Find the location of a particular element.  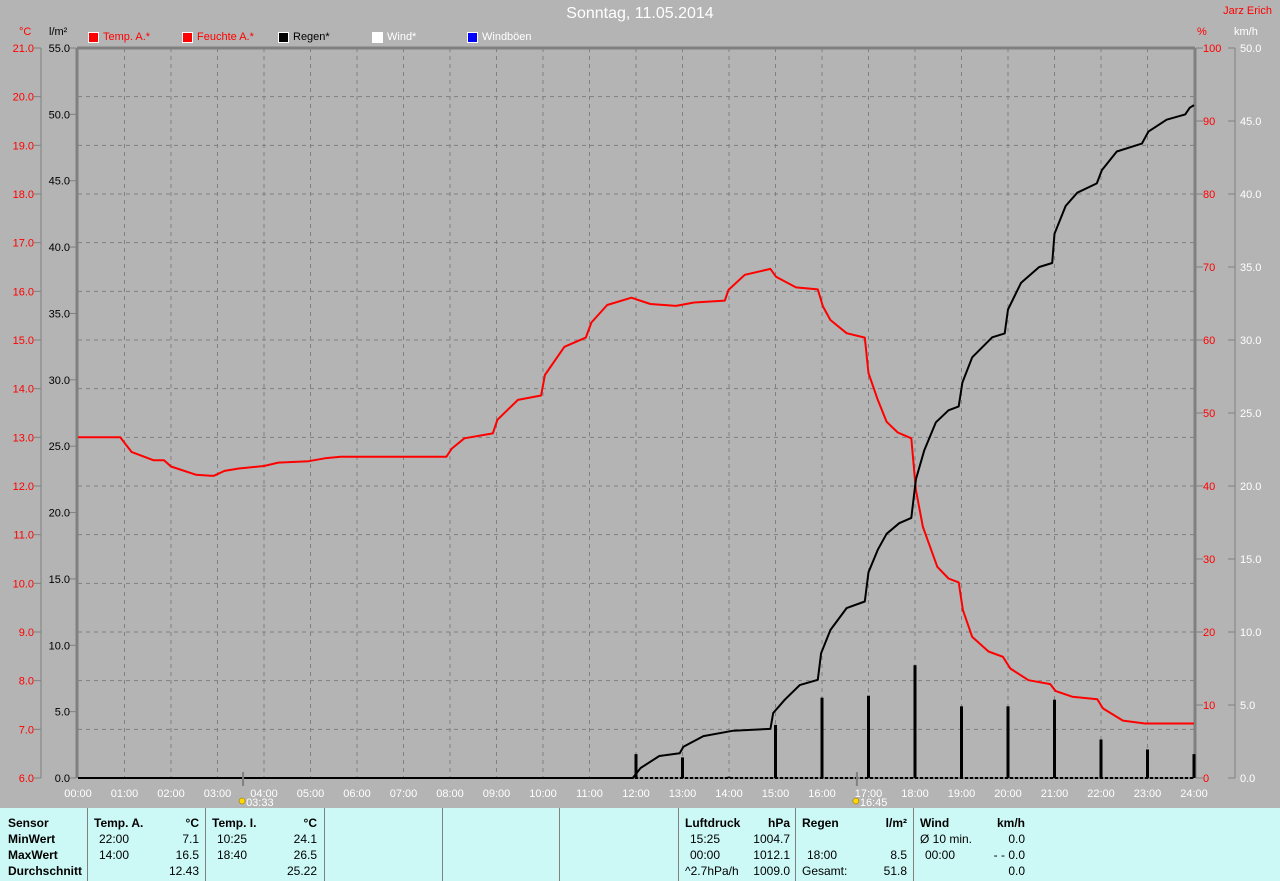

wind-tick-label: 45.0 is located at coordinates (1250, 122).